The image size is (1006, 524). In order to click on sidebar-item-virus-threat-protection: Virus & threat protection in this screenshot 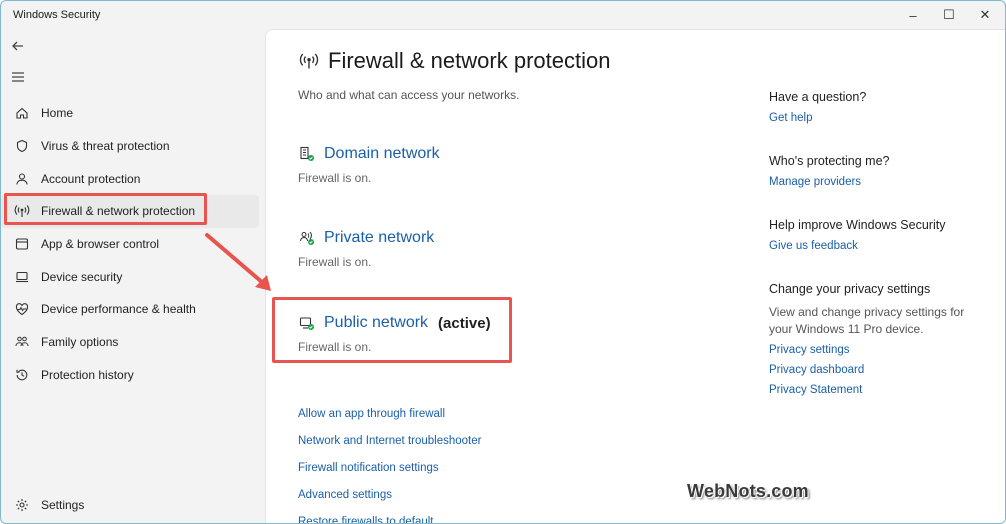, I will do `click(132, 146)`.